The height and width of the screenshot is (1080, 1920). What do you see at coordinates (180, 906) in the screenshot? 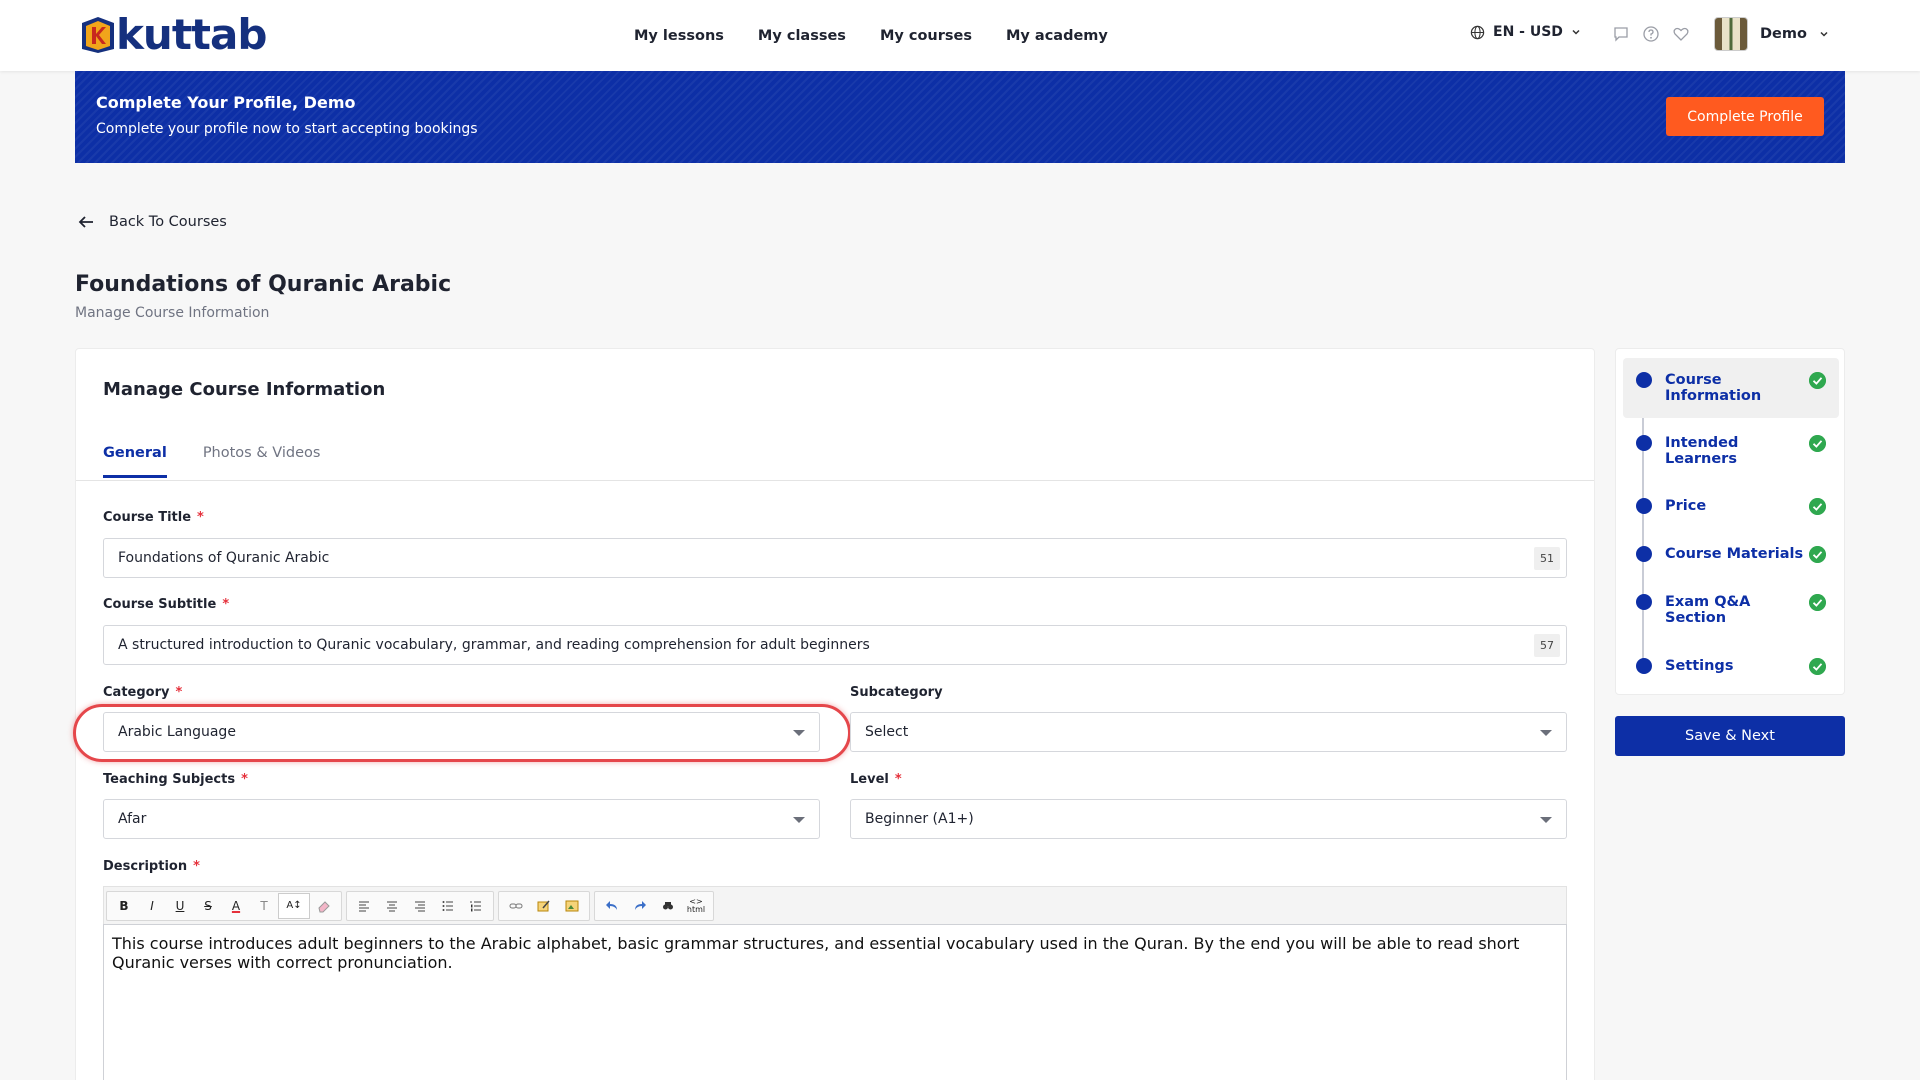
I see `underline-button: U` at bounding box center [180, 906].